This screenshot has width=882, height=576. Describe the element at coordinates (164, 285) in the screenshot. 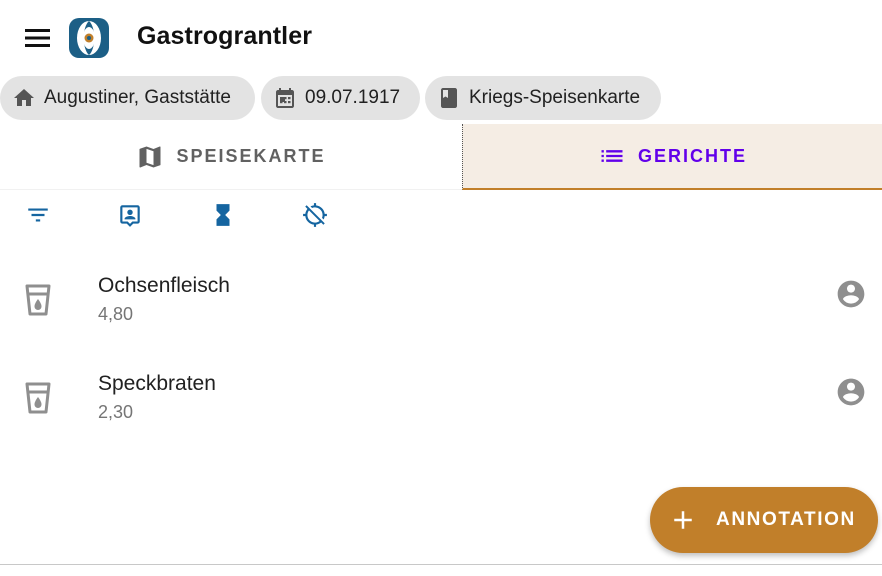

I see `dish-name: Ochsenfleisch` at that location.